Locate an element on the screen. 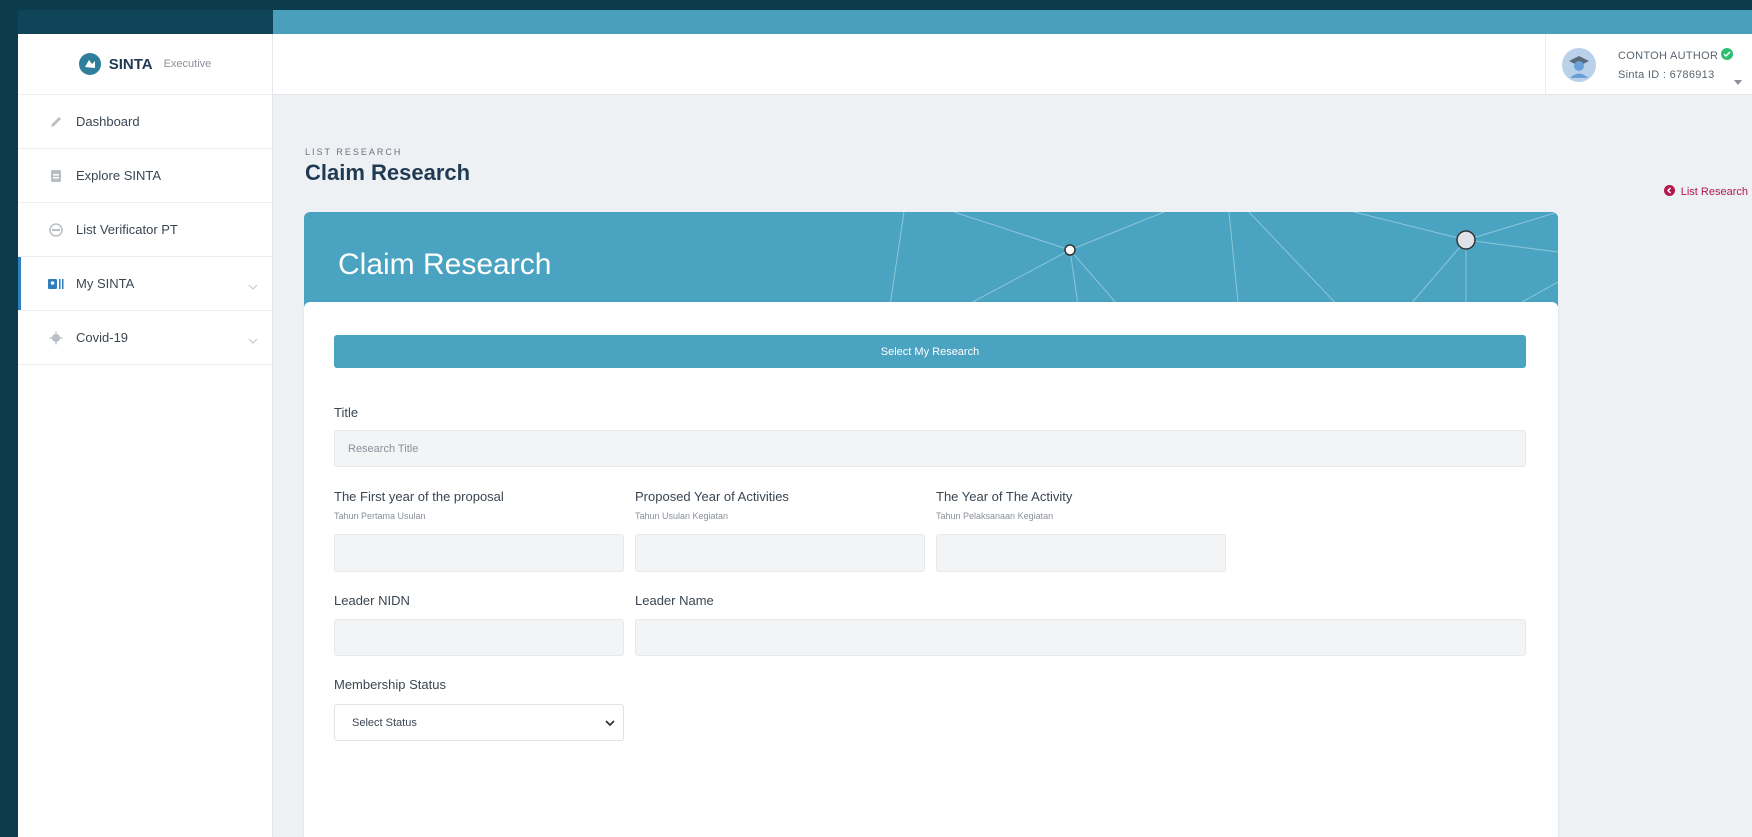 The height and width of the screenshot is (837, 1752). pencil-icon is located at coordinates (56, 122).